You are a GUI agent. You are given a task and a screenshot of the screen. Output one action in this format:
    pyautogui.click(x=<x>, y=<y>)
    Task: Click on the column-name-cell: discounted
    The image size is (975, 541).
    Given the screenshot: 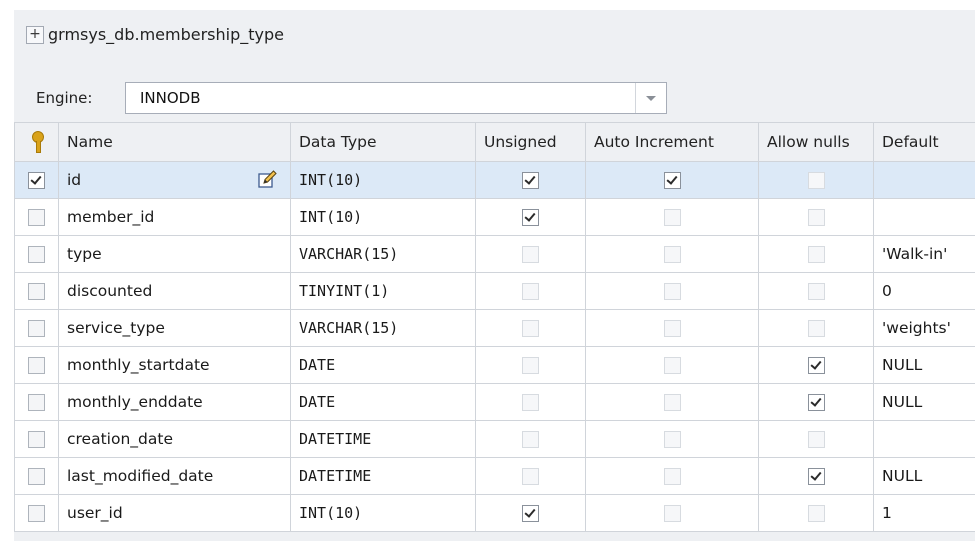 What is the action you would take?
    pyautogui.click(x=174, y=291)
    